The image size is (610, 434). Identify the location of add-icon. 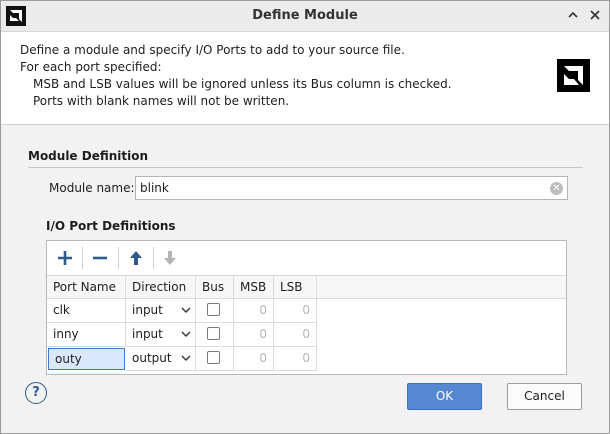
(65, 258).